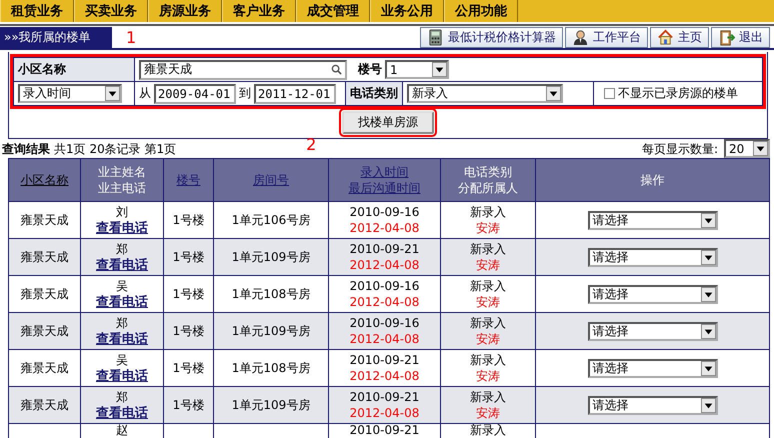  Describe the element at coordinates (243, 70) in the screenshot. I see `community-search-field: 雍景天成` at that location.